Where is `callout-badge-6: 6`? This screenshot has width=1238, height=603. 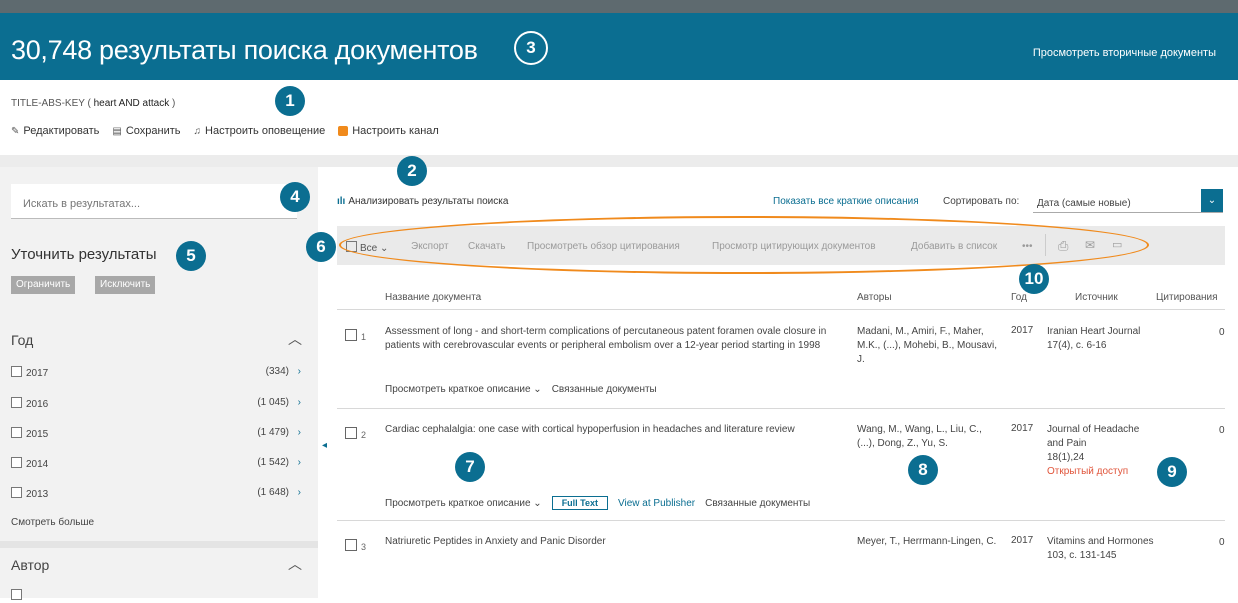
callout-badge-6: 6 is located at coordinates (321, 247).